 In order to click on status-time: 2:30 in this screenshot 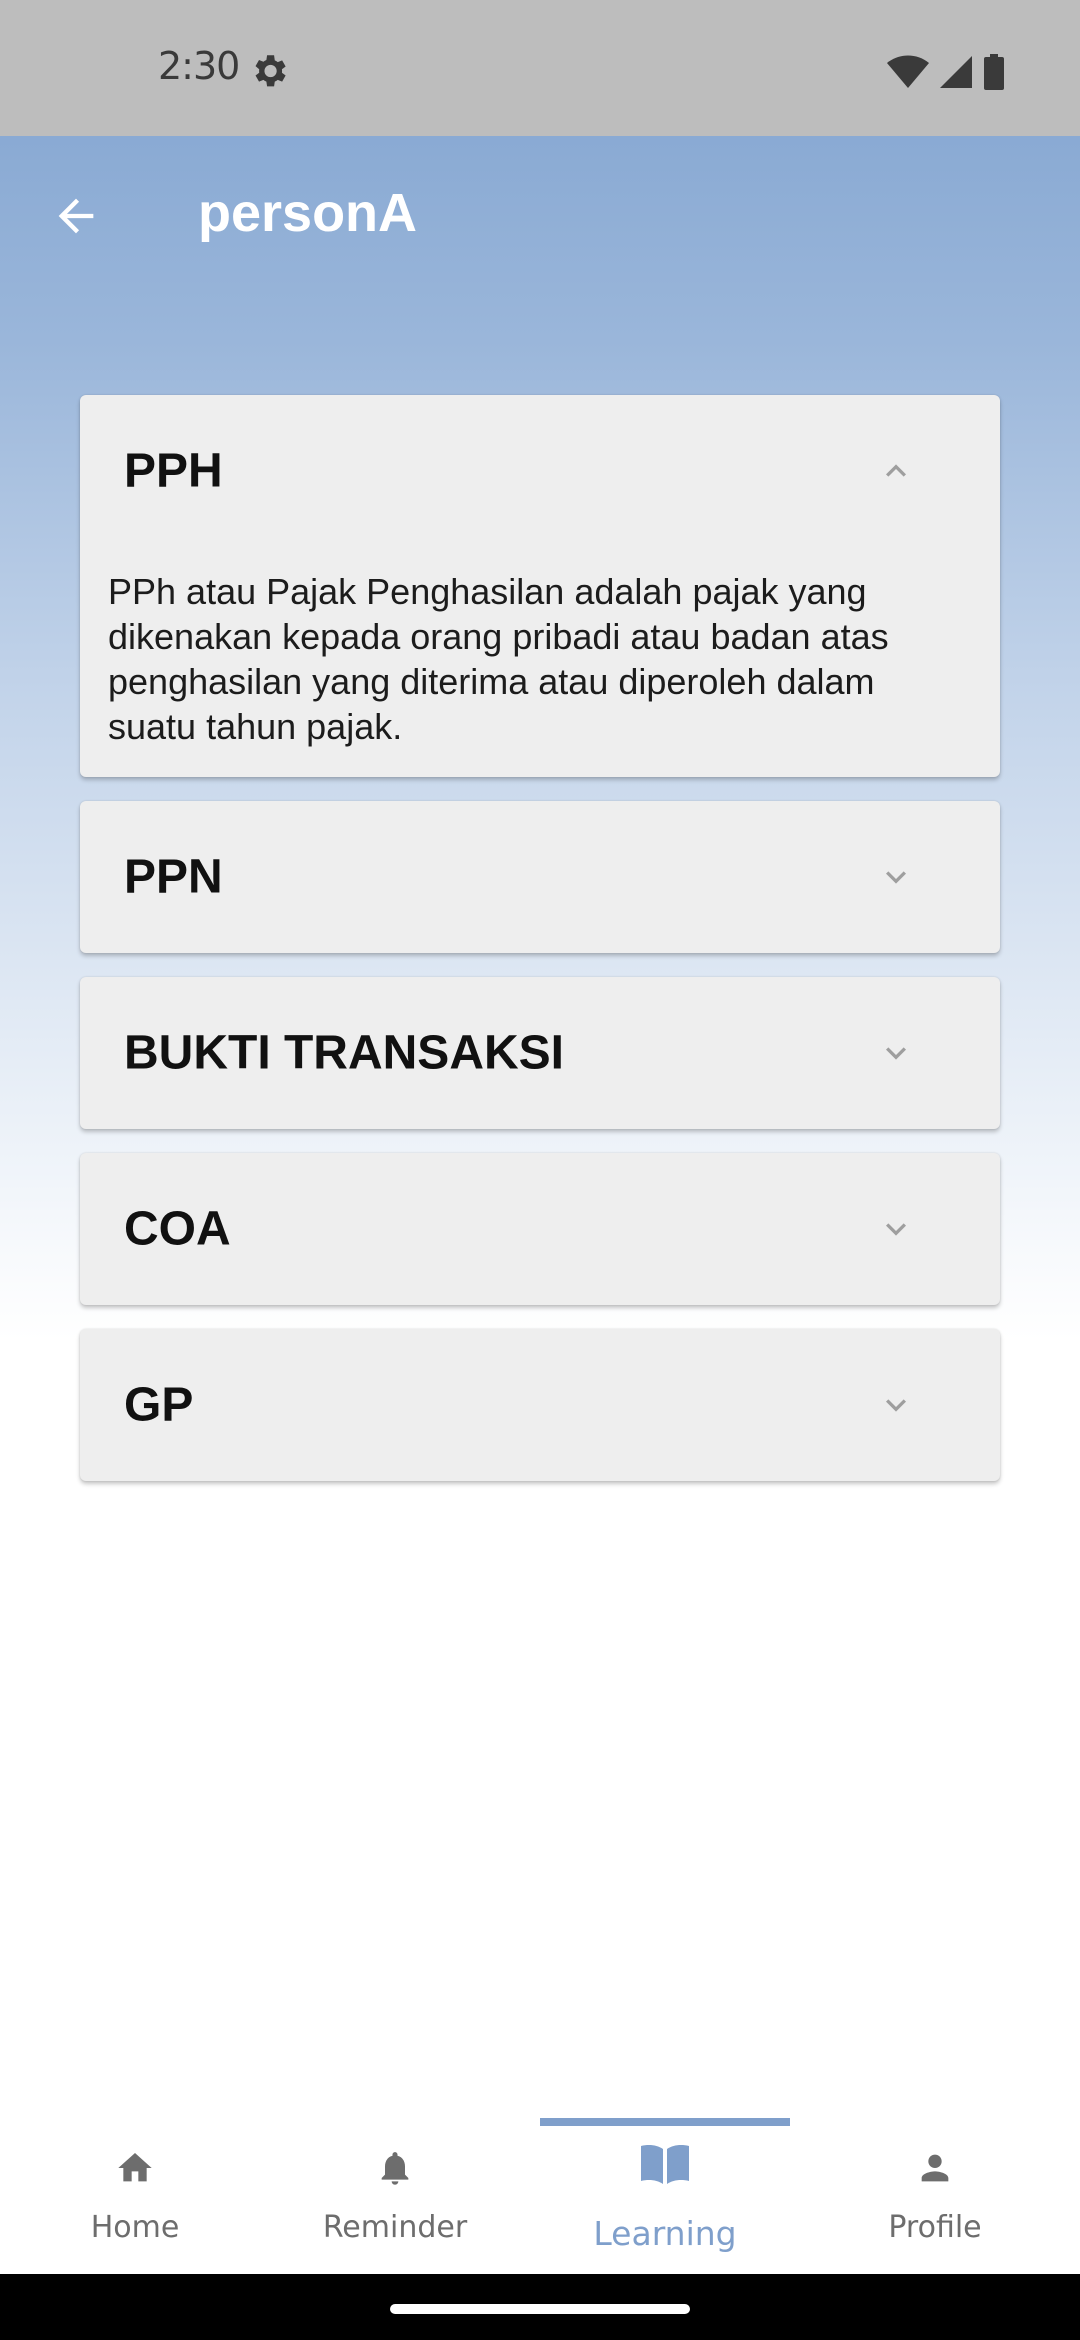, I will do `click(199, 66)`.